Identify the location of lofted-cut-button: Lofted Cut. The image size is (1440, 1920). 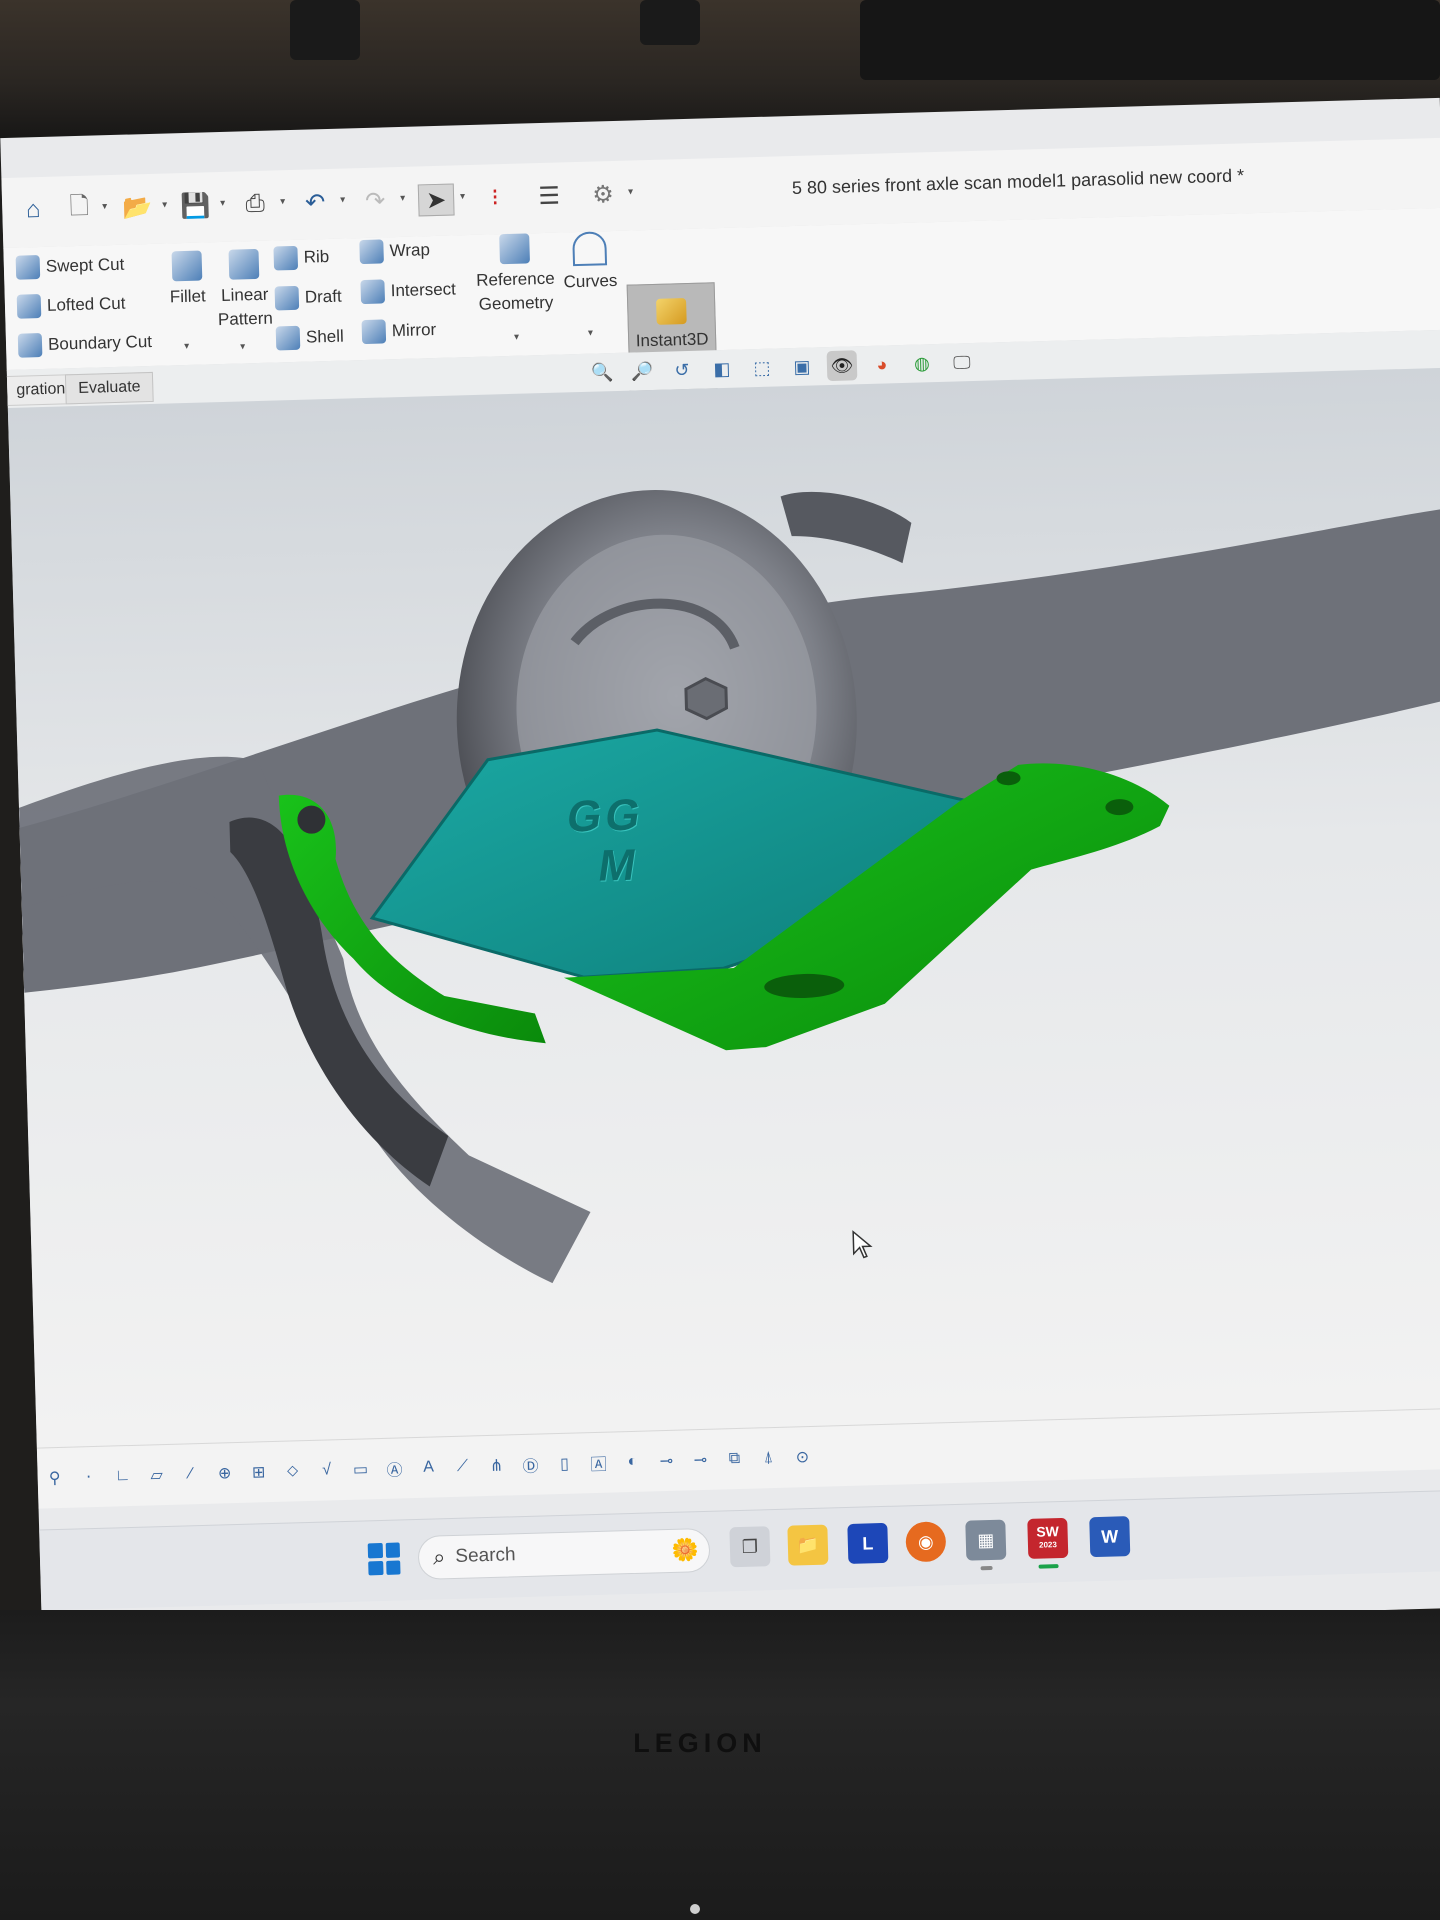
(71, 305).